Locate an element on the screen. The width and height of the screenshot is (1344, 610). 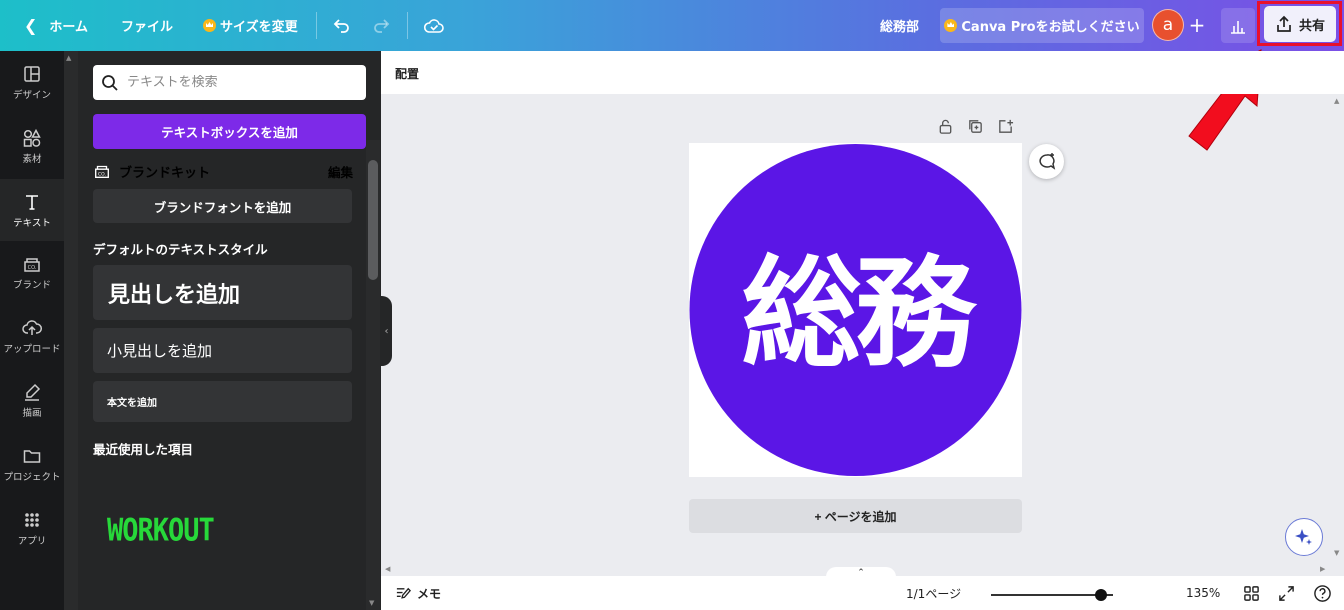
team-name: 総務部 is located at coordinates (899, 25).